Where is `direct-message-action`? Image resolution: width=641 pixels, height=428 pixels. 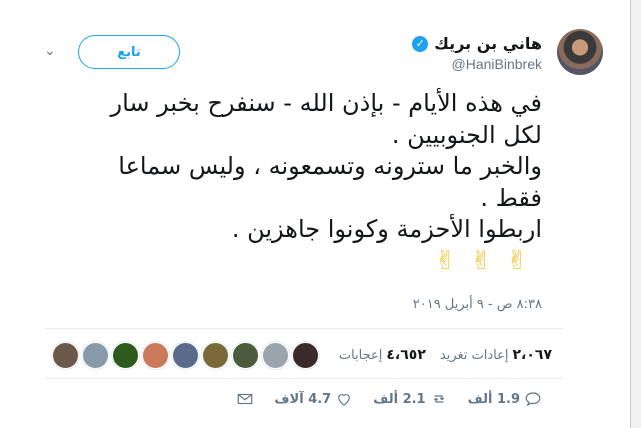 direct-message-action is located at coordinates (245, 399).